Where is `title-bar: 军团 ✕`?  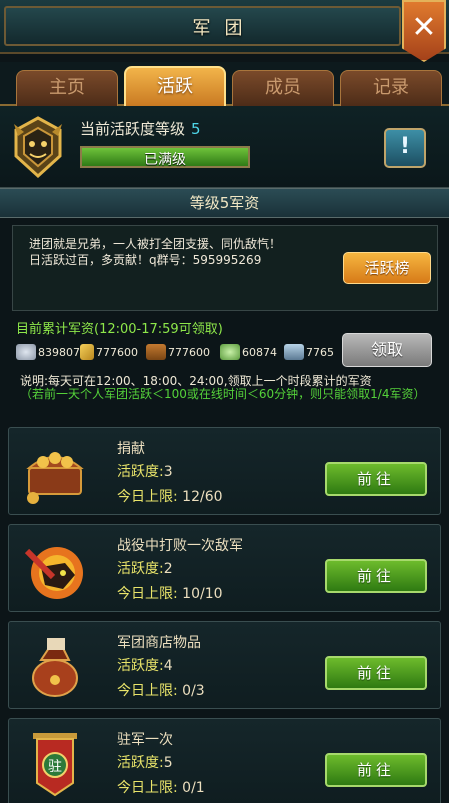
title-bar: 军团 ✕ is located at coordinates (224, 31).